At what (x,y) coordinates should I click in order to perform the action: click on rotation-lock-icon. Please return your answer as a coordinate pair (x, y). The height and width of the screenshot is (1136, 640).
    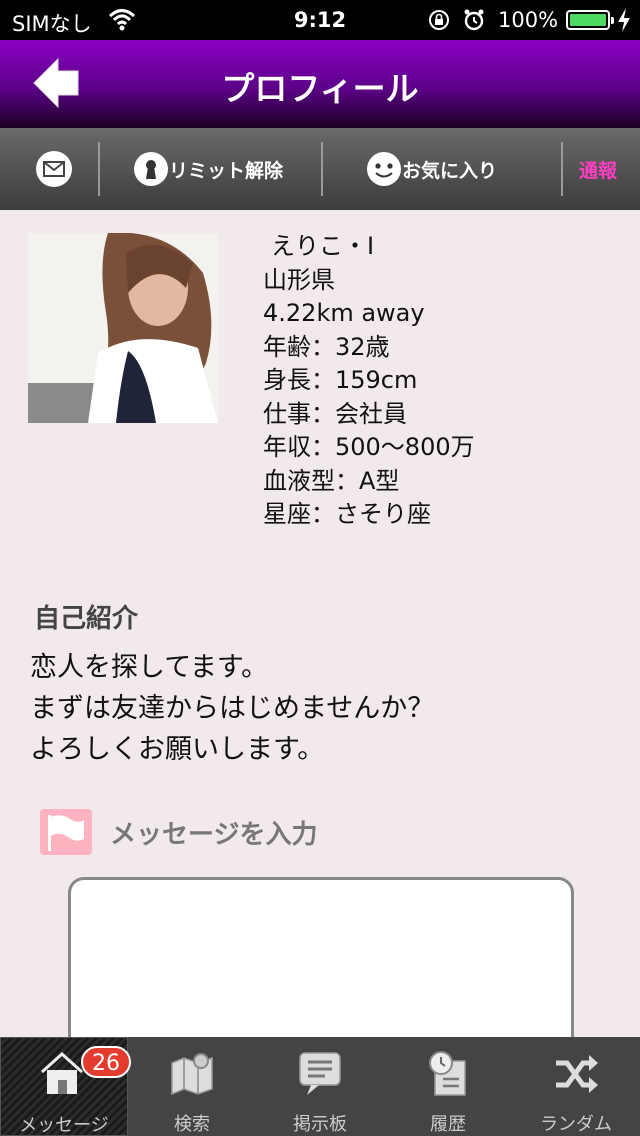
    Looking at the image, I should click on (439, 20).